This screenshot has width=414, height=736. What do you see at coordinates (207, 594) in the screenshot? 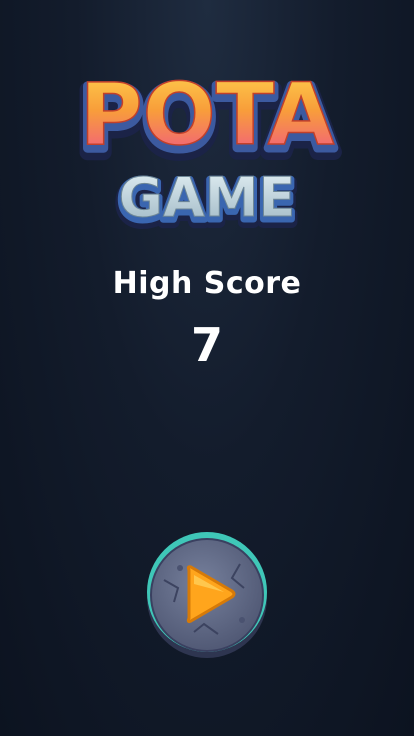
I see `play-button` at bounding box center [207, 594].